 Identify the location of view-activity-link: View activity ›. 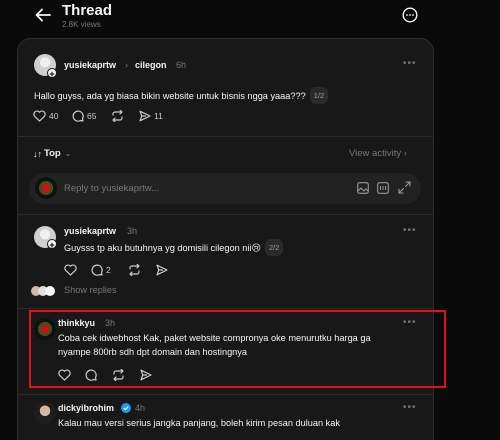
(378, 153).